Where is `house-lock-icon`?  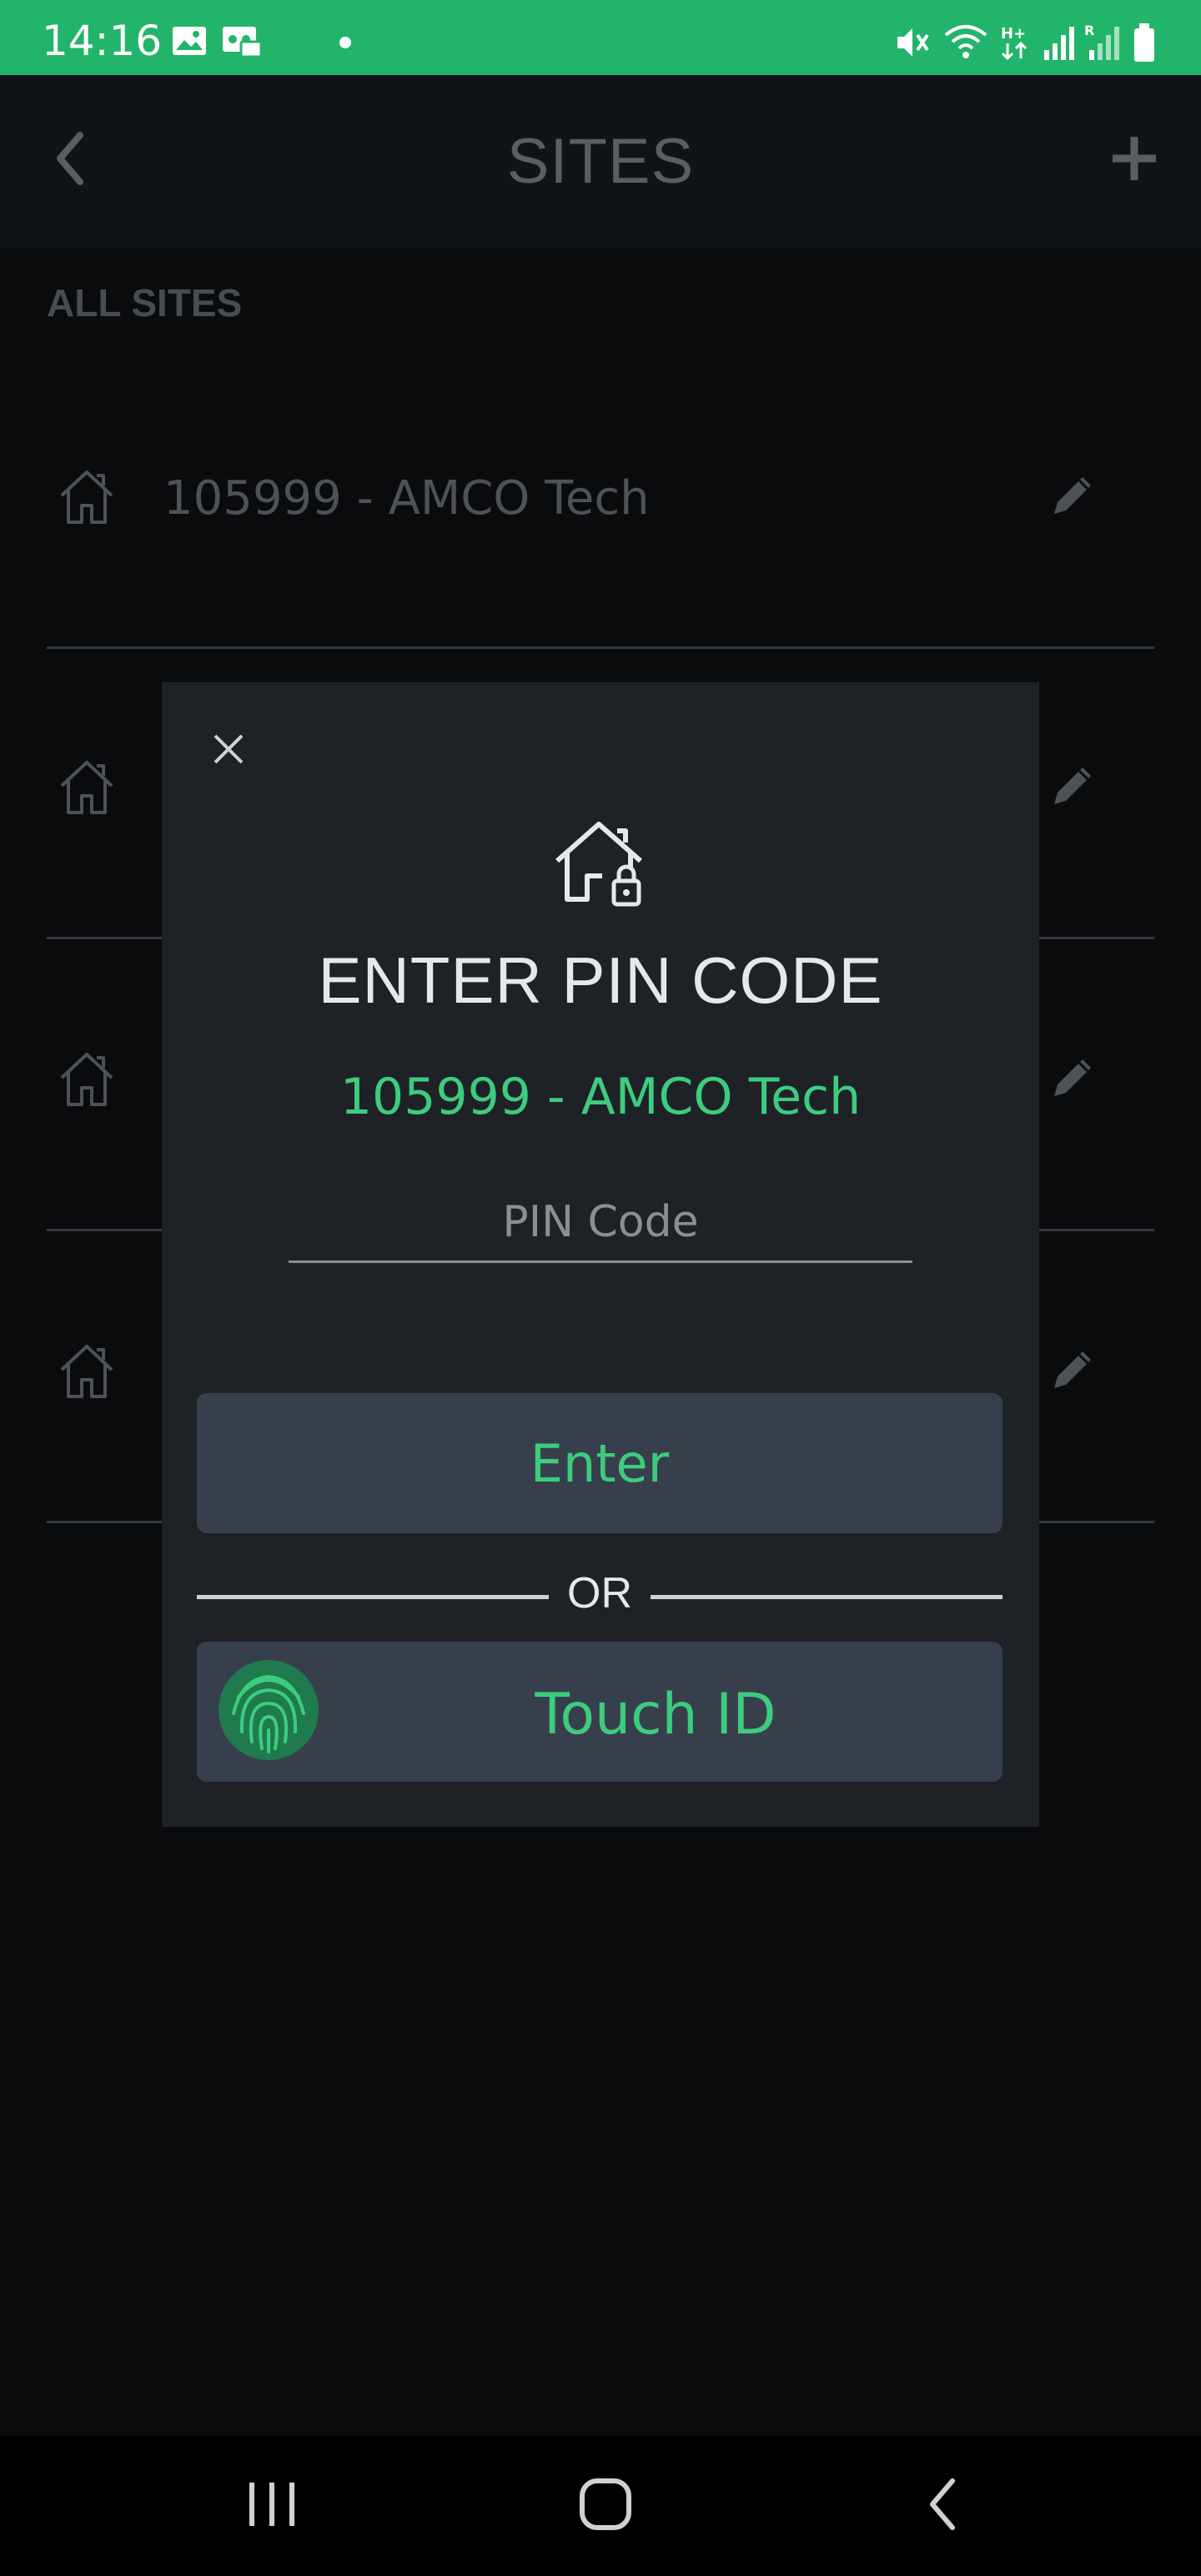 house-lock-icon is located at coordinates (598, 864).